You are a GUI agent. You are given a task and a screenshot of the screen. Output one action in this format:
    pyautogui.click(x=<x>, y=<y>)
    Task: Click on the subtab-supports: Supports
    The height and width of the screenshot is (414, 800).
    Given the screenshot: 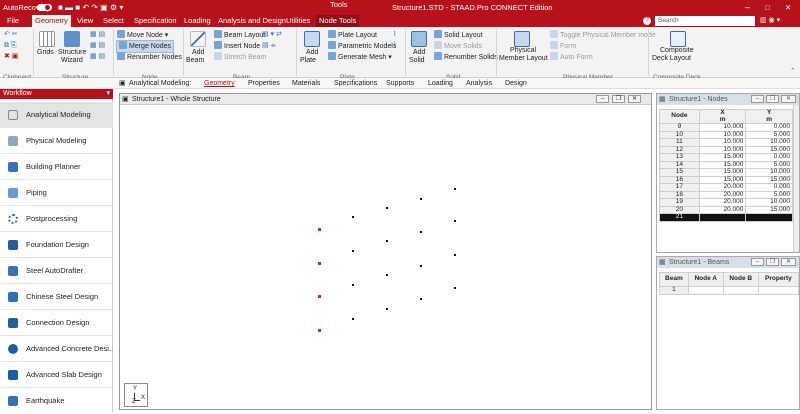 What is the action you would take?
    pyautogui.click(x=400, y=83)
    